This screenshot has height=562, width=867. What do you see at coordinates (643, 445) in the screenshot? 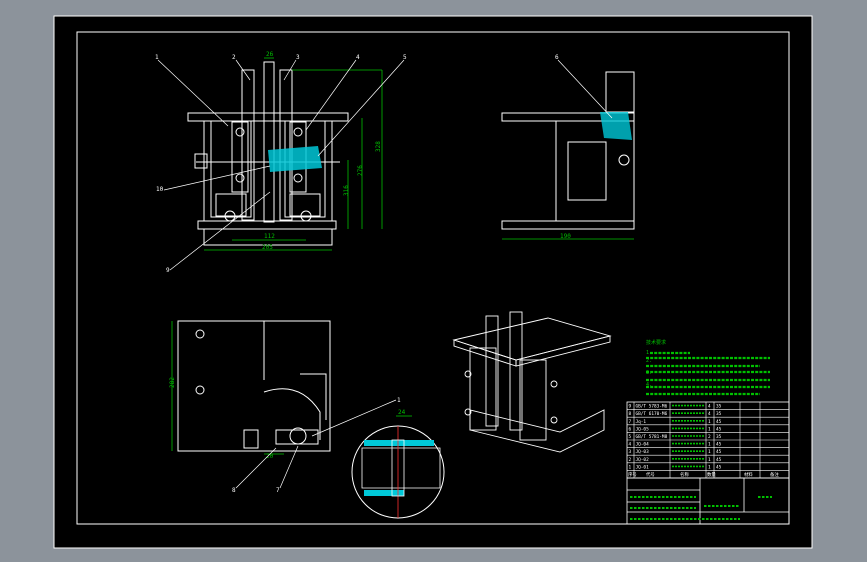
I see `bom-cell-code: JQ-04` at bounding box center [643, 445].